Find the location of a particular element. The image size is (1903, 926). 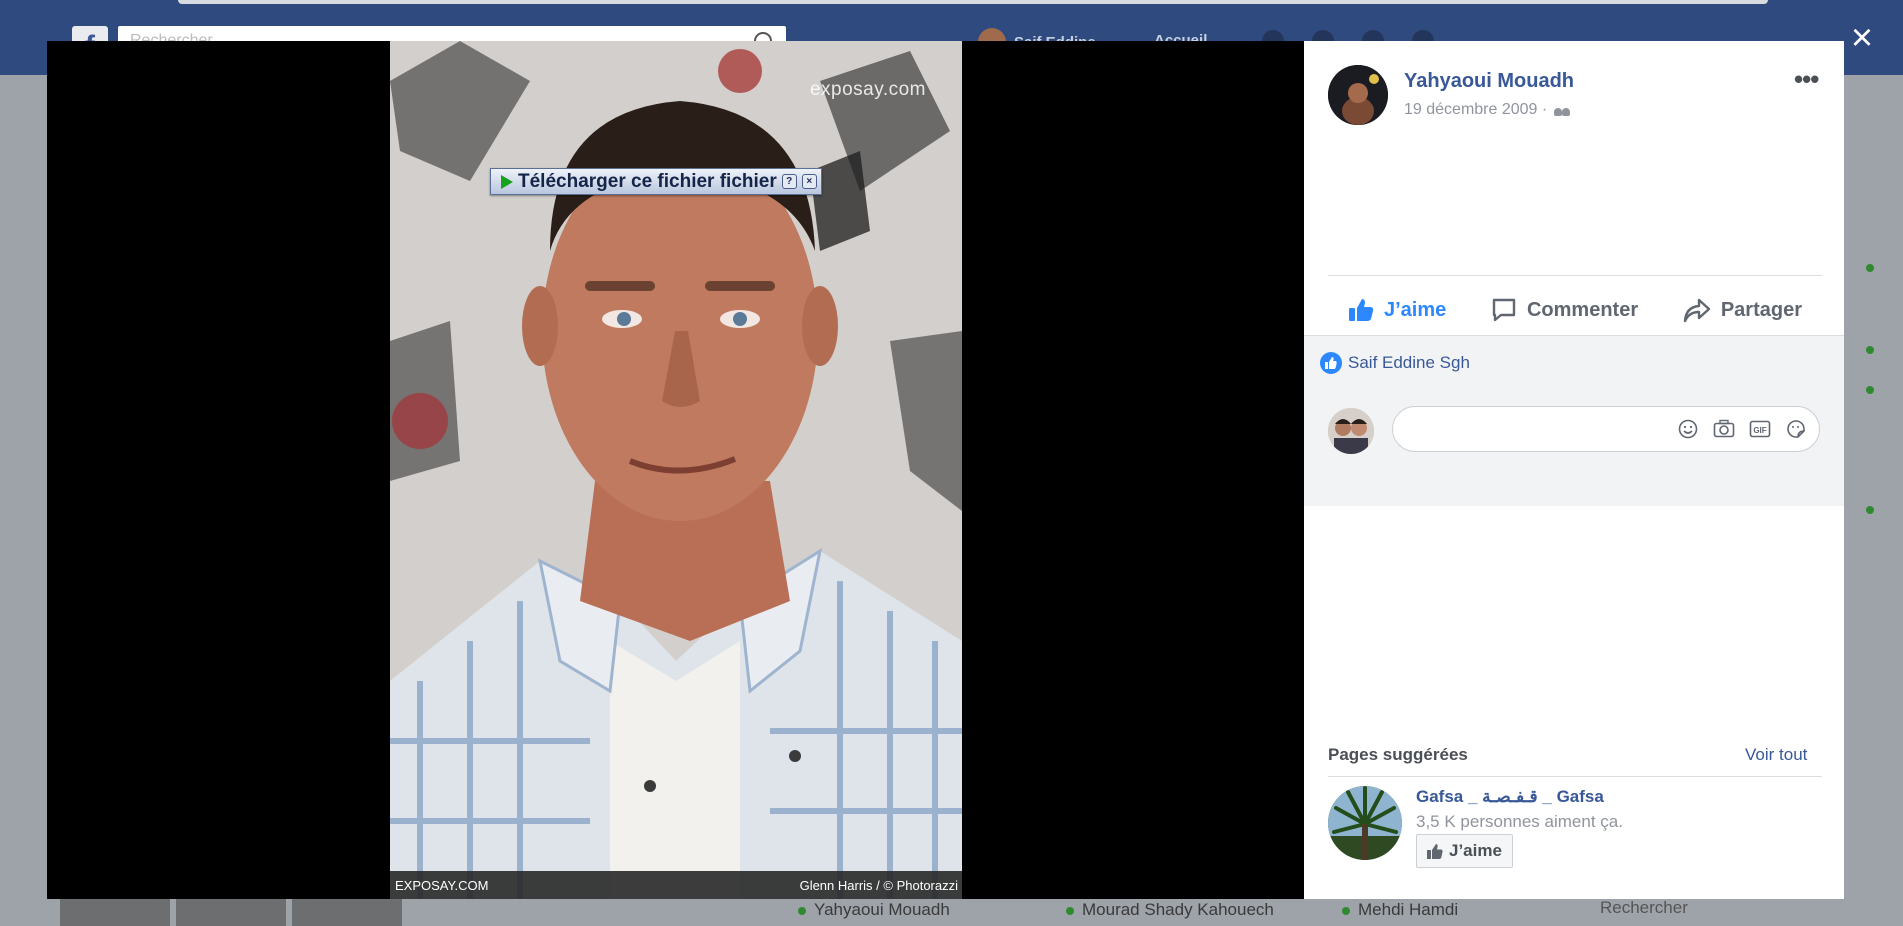

photo-credit-source: EXPOSAY.COM is located at coordinates (442, 885).